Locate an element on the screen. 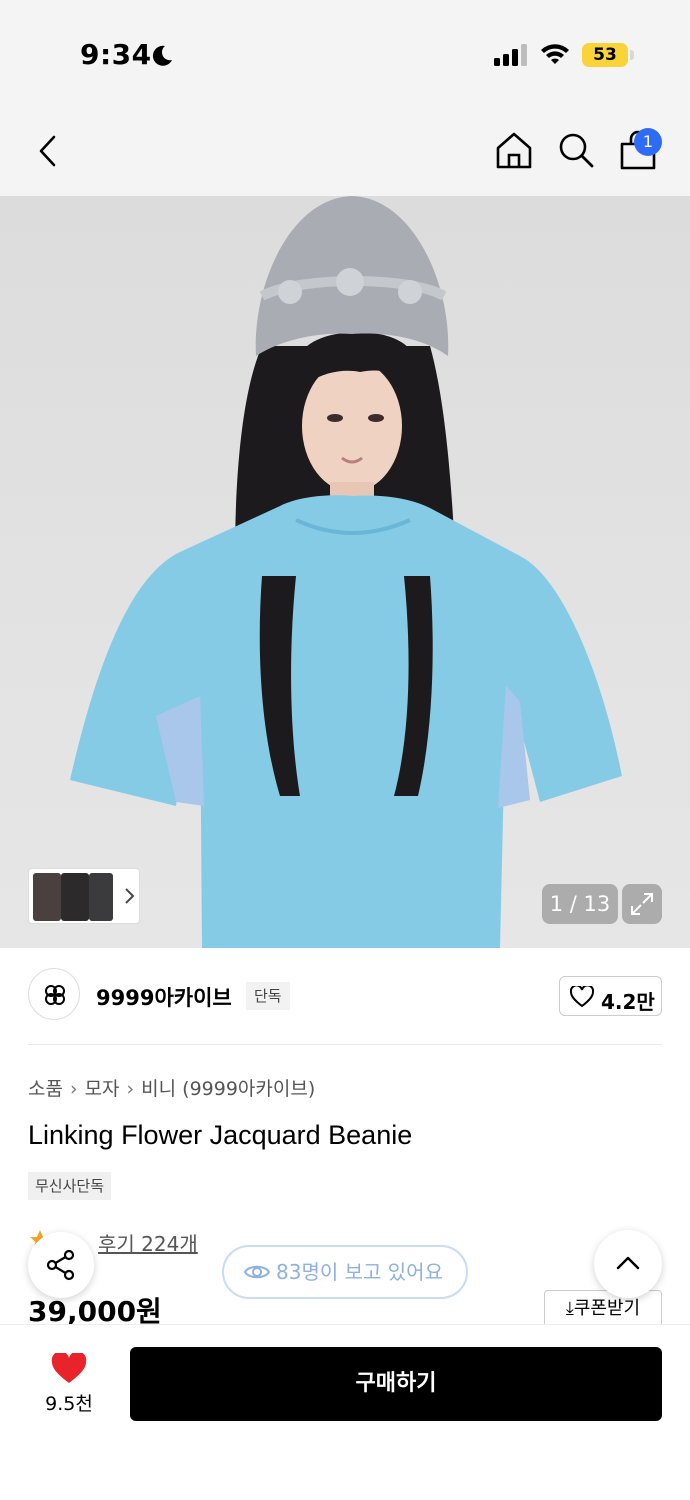 The image size is (690, 1500). brand-logo is located at coordinates (54, 994).